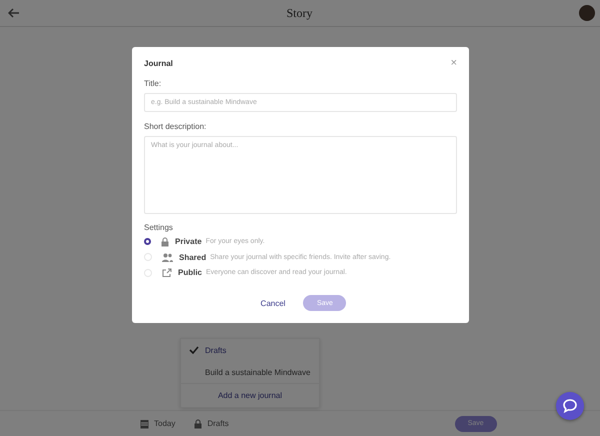 This screenshot has width=600, height=436. Describe the element at coordinates (144, 423) in the screenshot. I see `calendar-icon` at that location.